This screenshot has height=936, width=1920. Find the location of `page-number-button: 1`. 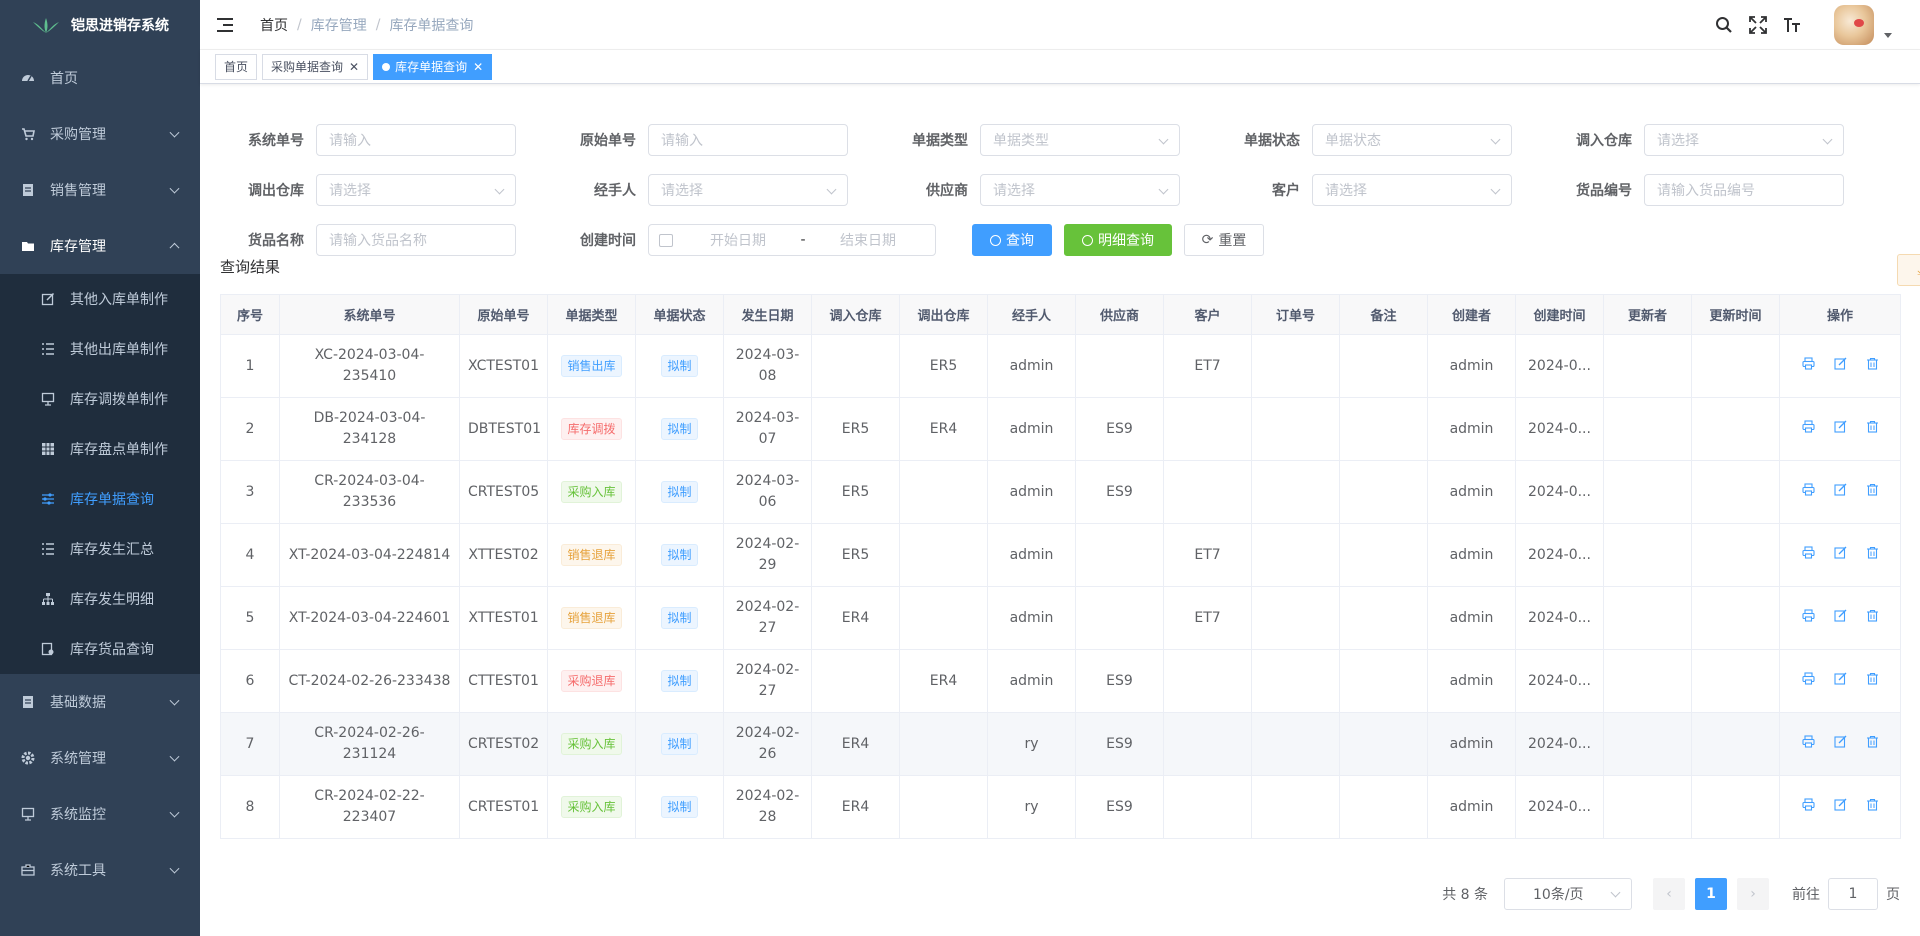

page-number-button: 1 is located at coordinates (1711, 894).